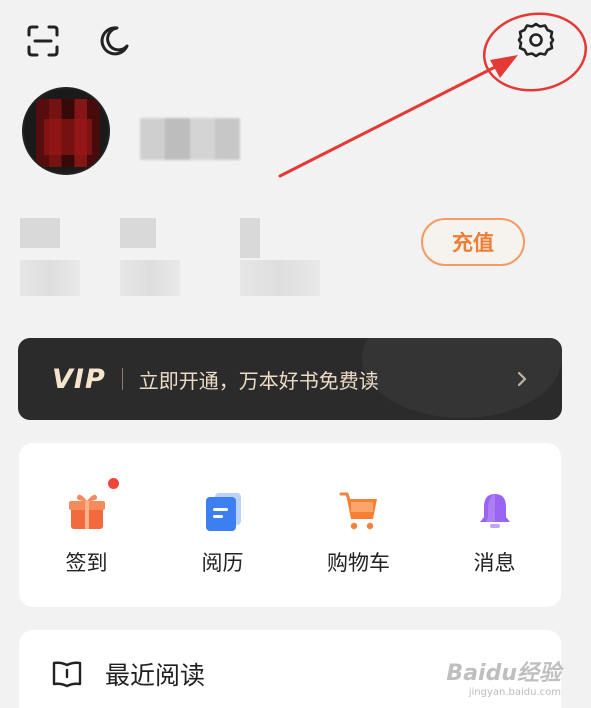 This screenshot has height=708, width=591. Describe the element at coordinates (494, 563) in the screenshot. I see `quick-item-label: 消息` at that location.